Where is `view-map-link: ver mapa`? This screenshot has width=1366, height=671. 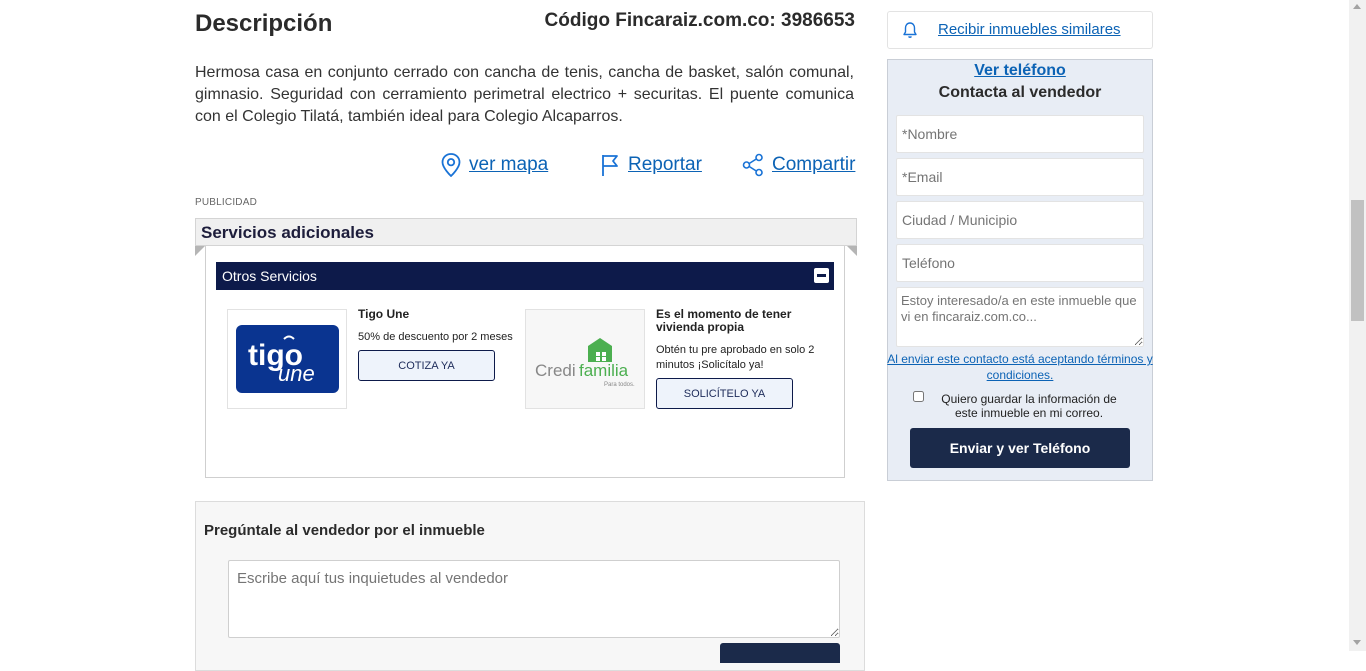 view-map-link: ver mapa is located at coordinates (494, 165).